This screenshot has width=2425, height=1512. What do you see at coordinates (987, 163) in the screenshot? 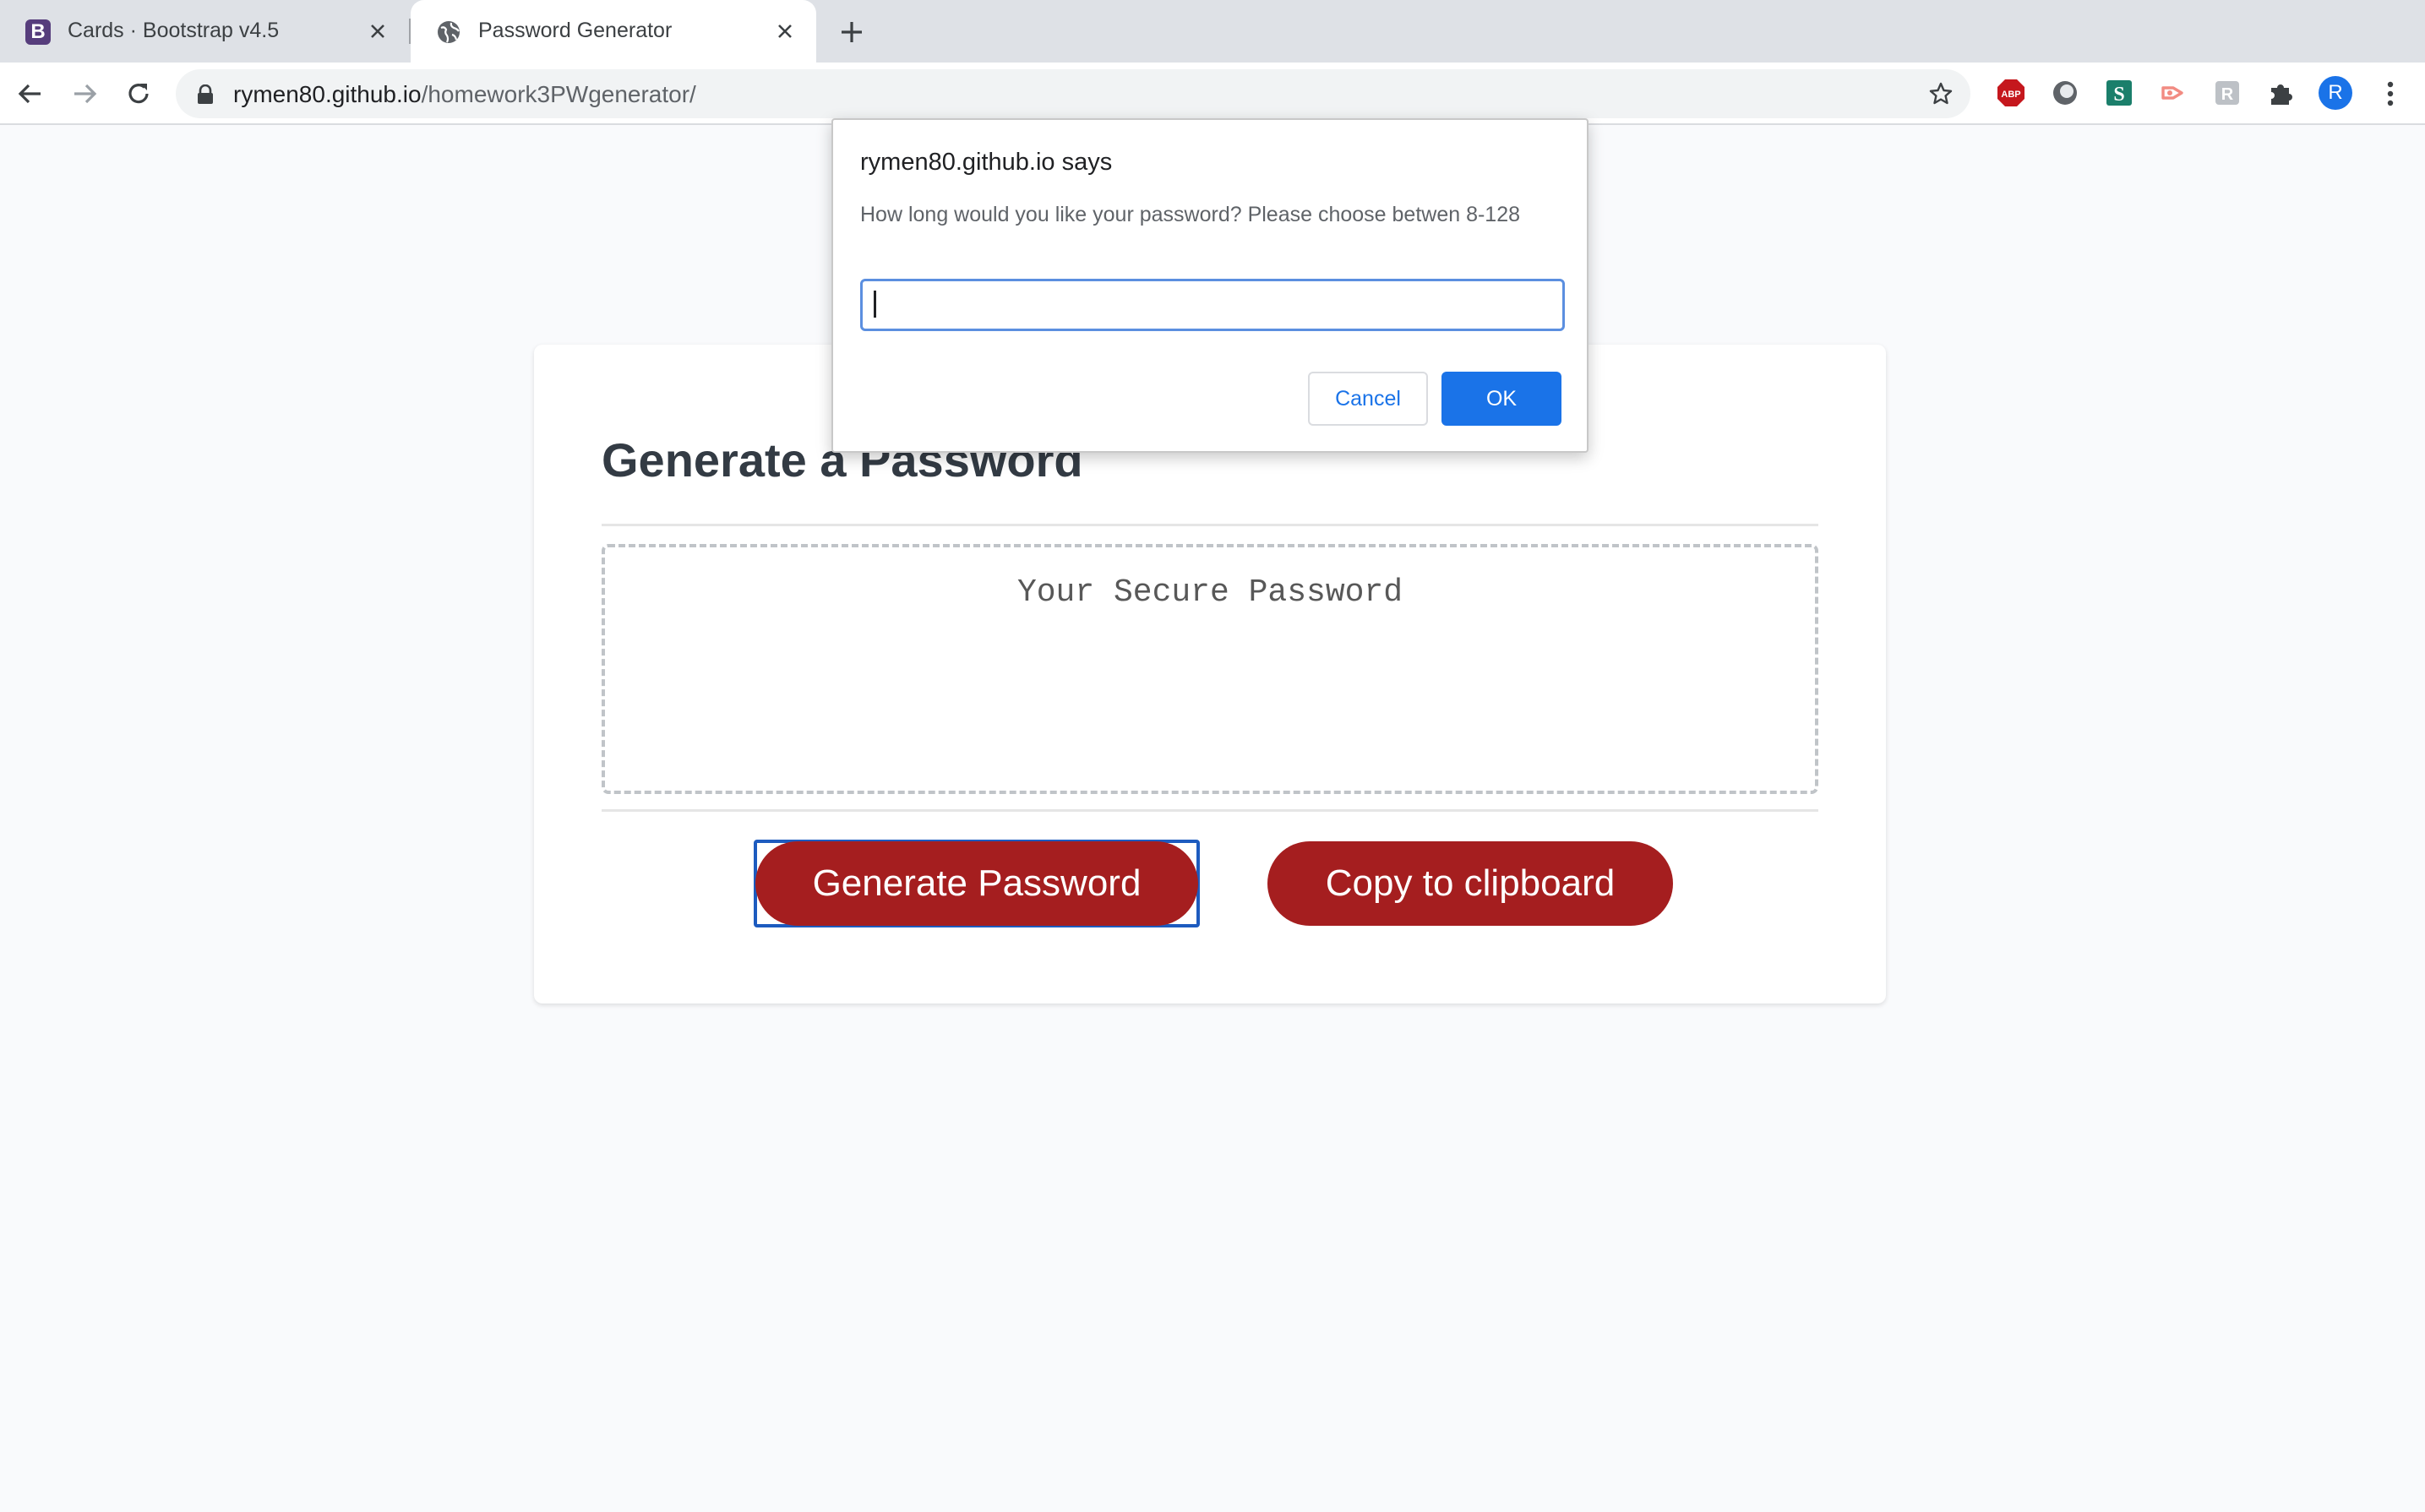
I see `dialog-title: rymen80.github.io says` at bounding box center [987, 163].